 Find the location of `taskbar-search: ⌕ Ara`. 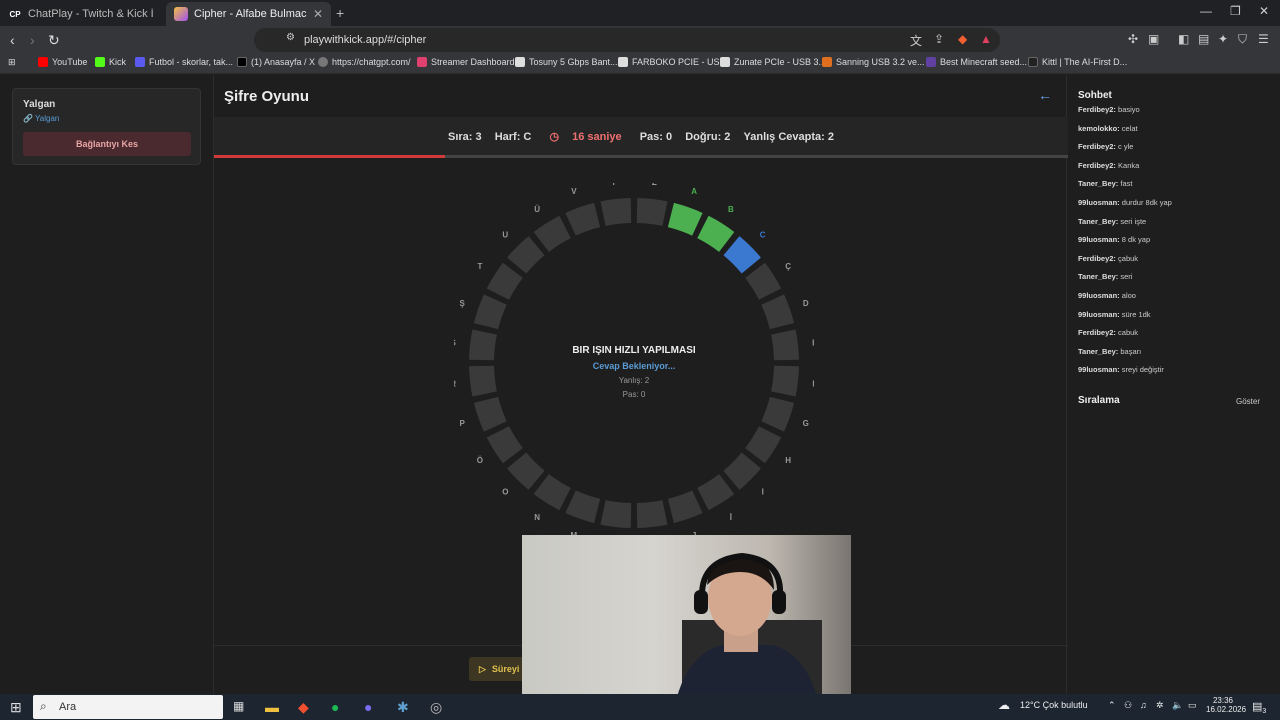

taskbar-search: ⌕ Ara is located at coordinates (128, 707).